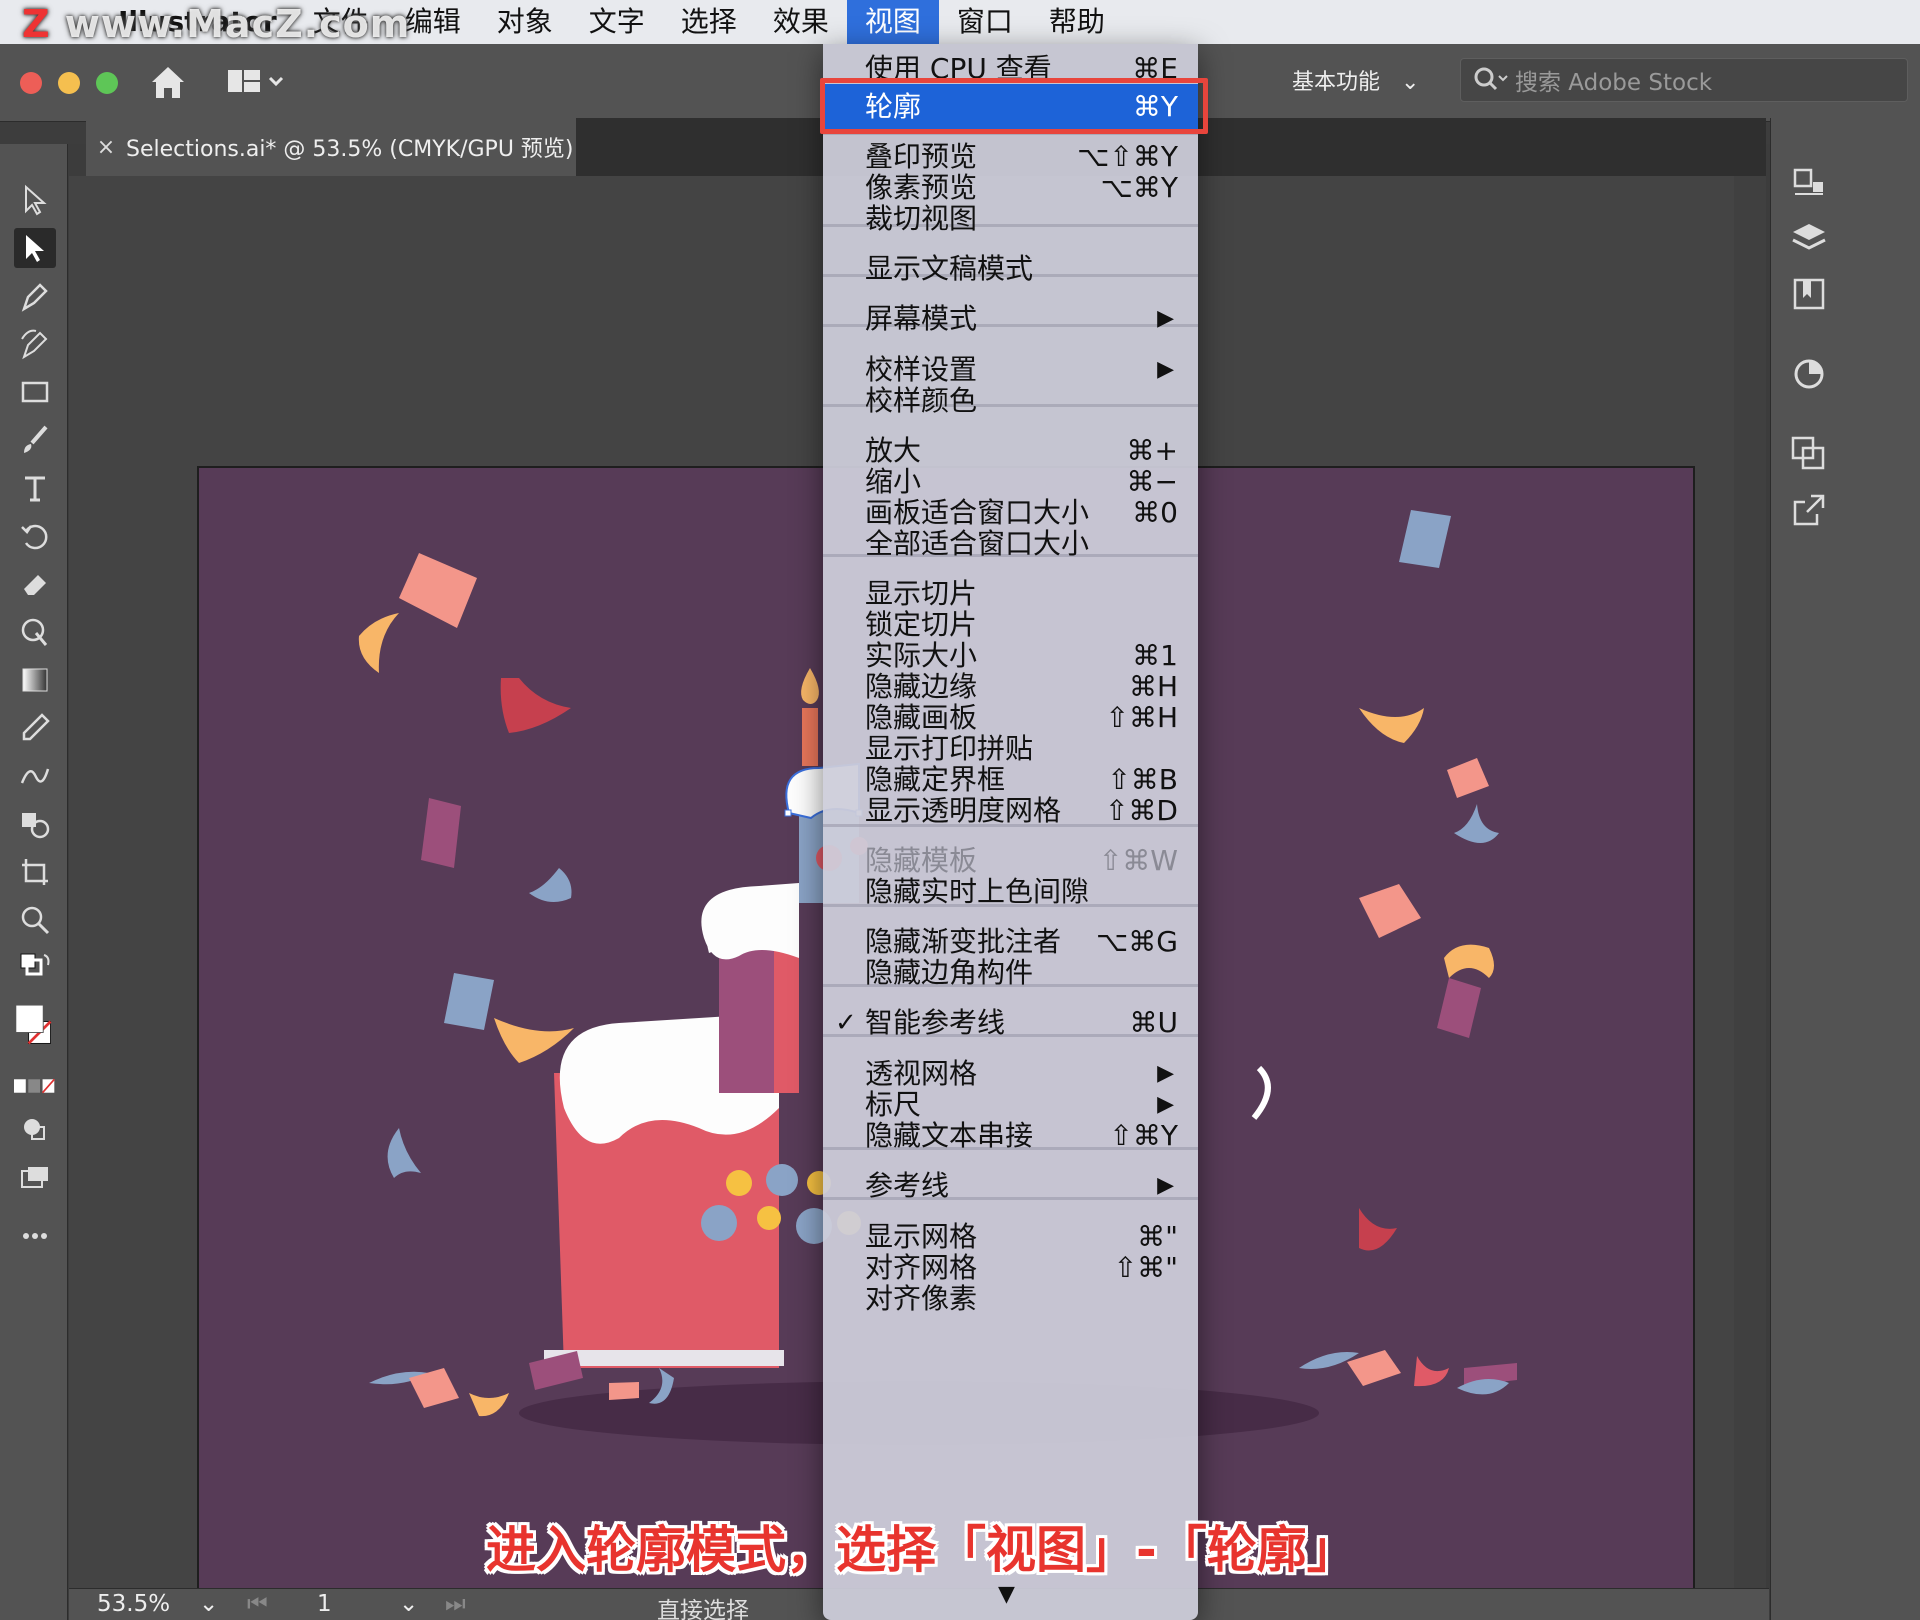  Describe the element at coordinates (921, 318) in the screenshot. I see `menu-item-label: 屏幕模式` at that location.